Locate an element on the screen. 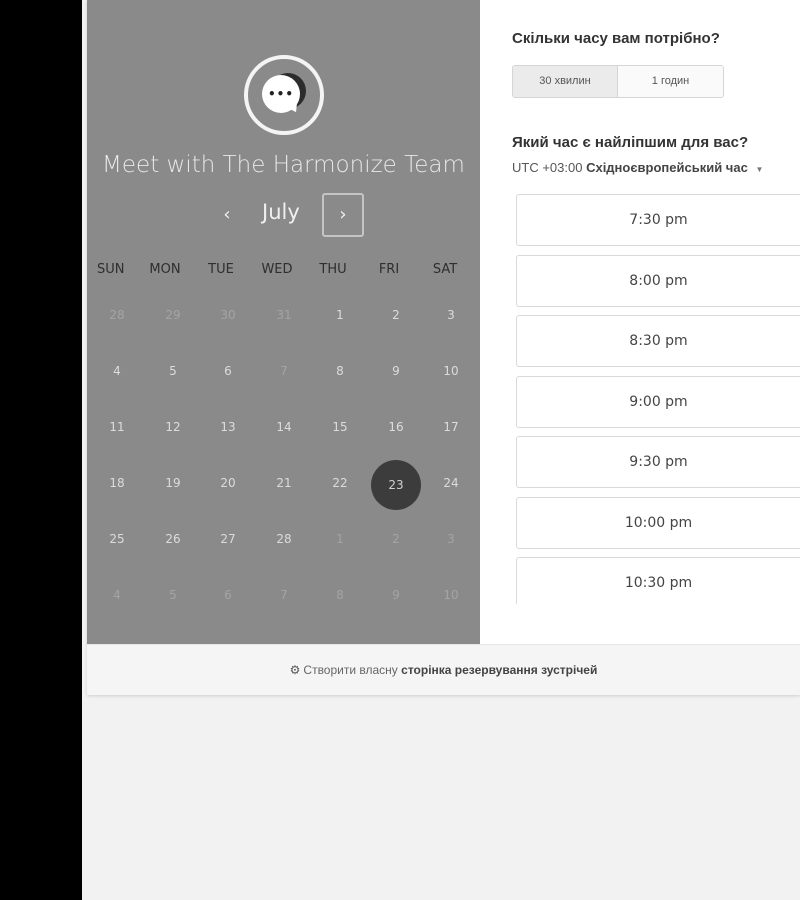 The image size is (800, 900). time-slot-button: 9:00 pm is located at coordinates (658, 401).